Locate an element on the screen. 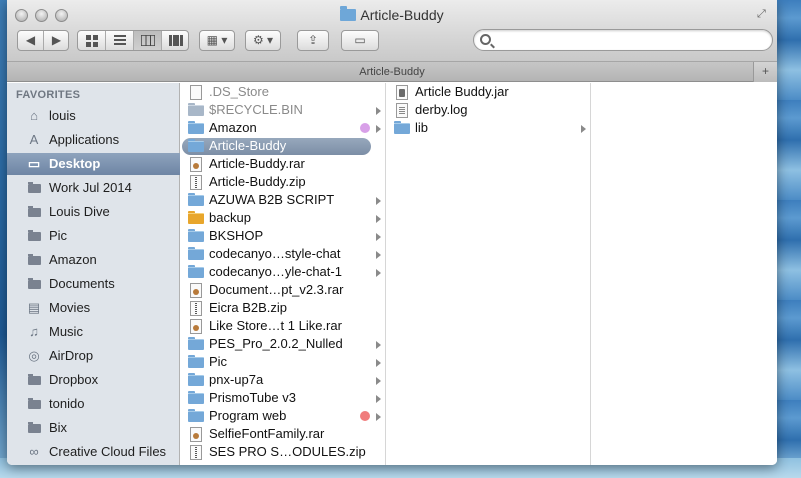 This screenshot has height=478, width=801. action-button: ⚙ ▾ is located at coordinates (263, 40).